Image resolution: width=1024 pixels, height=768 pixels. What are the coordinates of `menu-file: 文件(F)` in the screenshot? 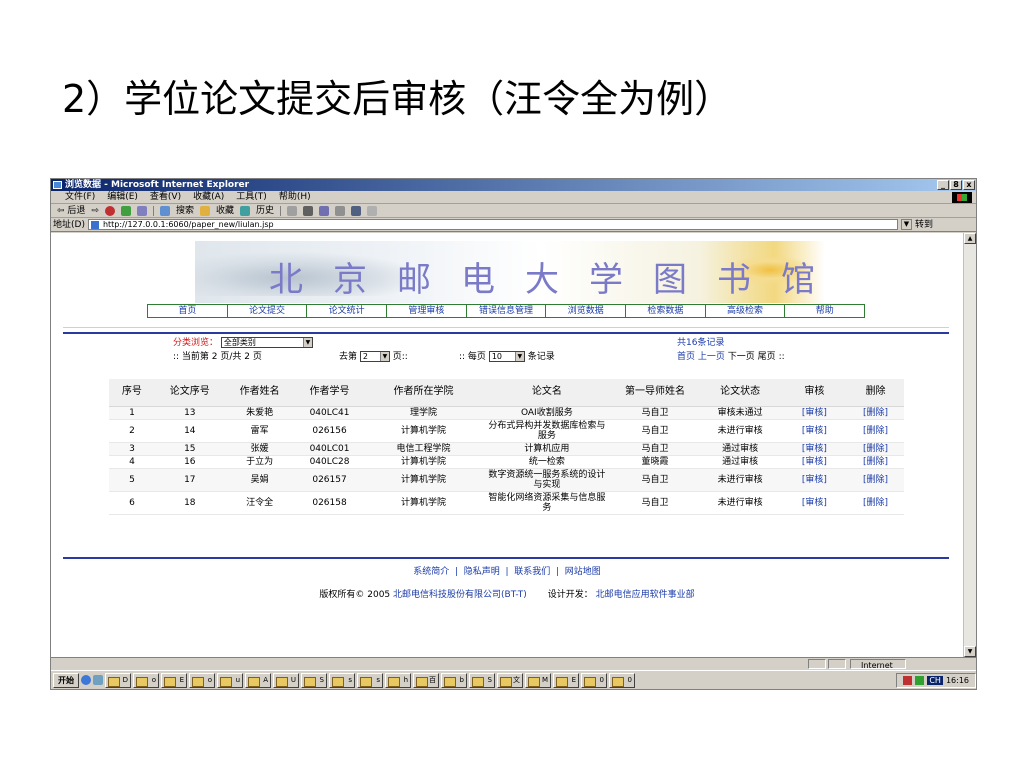 It's located at (80, 197).